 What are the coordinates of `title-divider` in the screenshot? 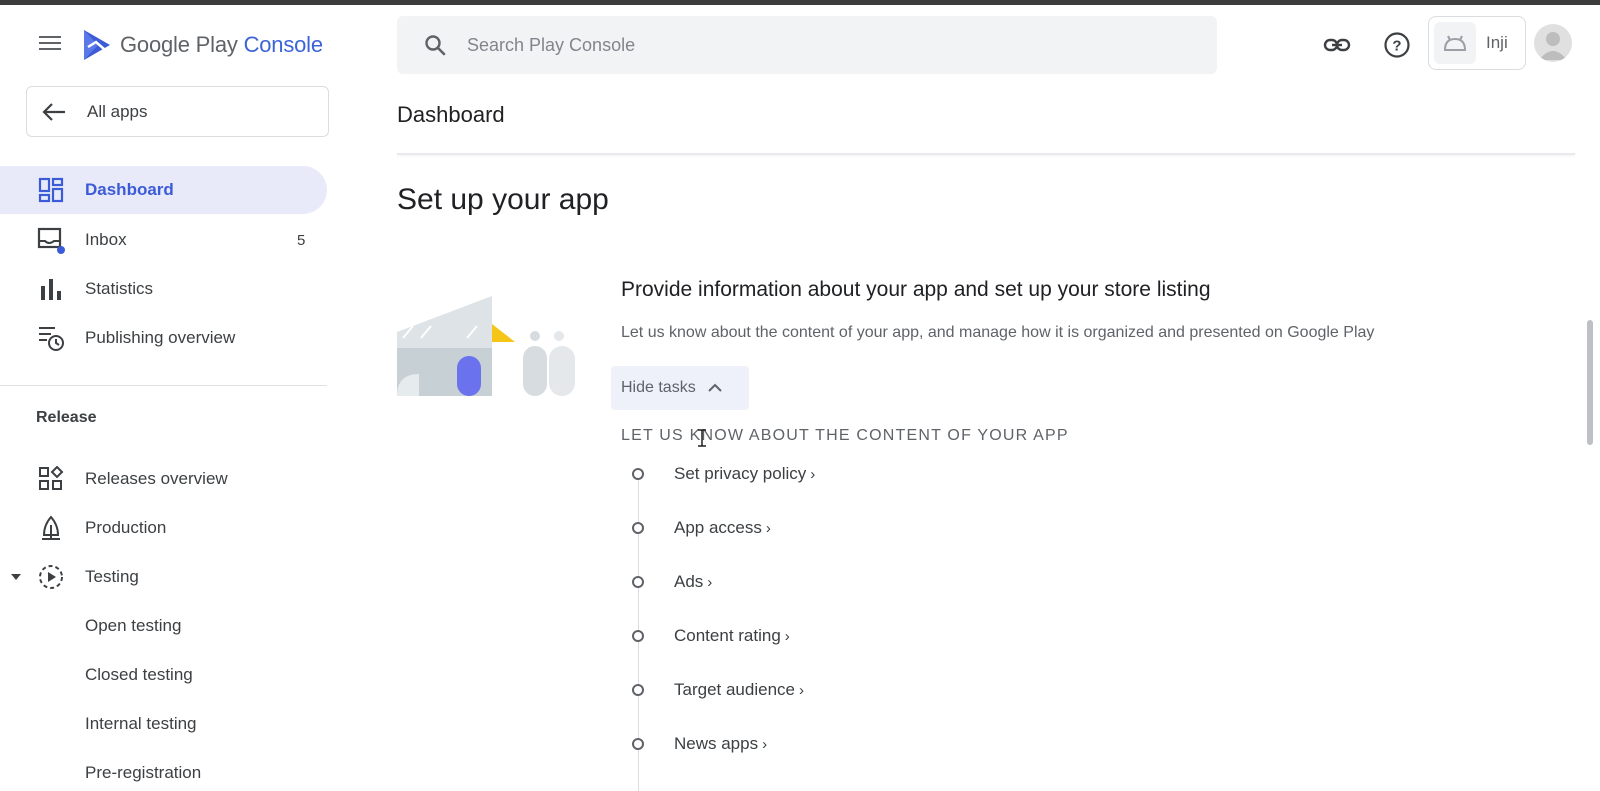 It's located at (986, 154).